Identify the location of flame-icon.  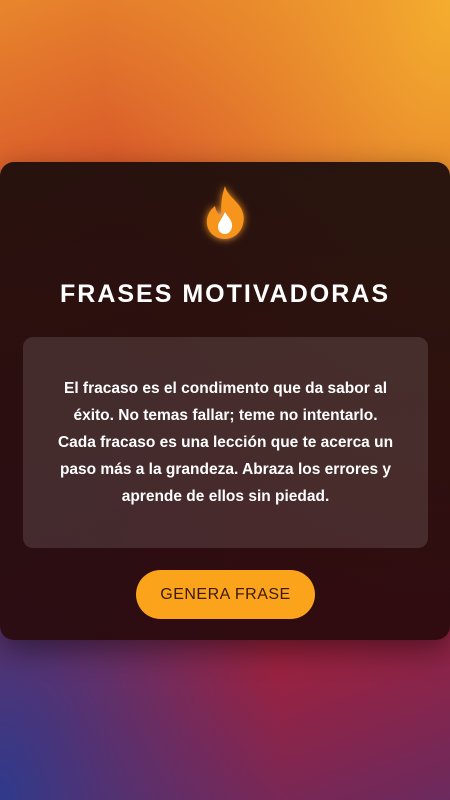
(225, 213).